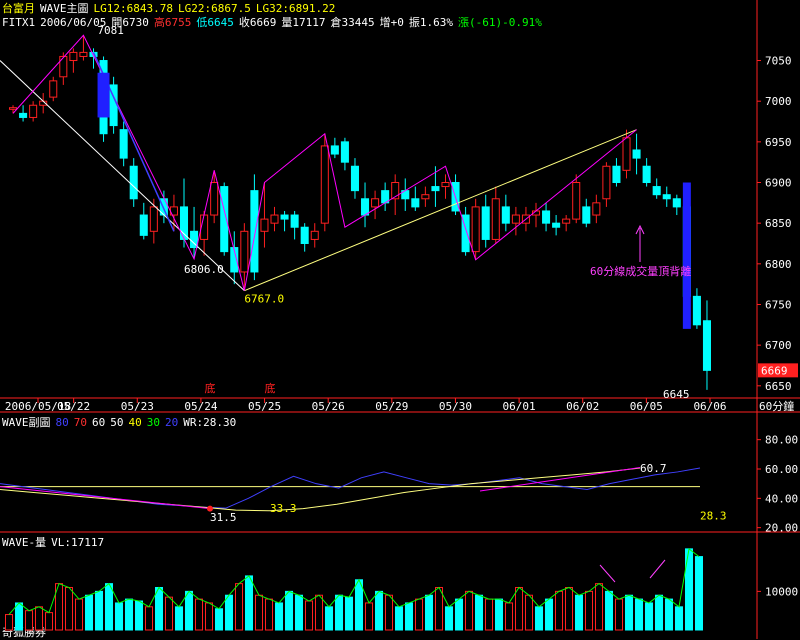 This screenshot has width=800, height=640. Describe the element at coordinates (781, 440) in the screenshot. I see `osc-tick-label: 80.00` at that location.